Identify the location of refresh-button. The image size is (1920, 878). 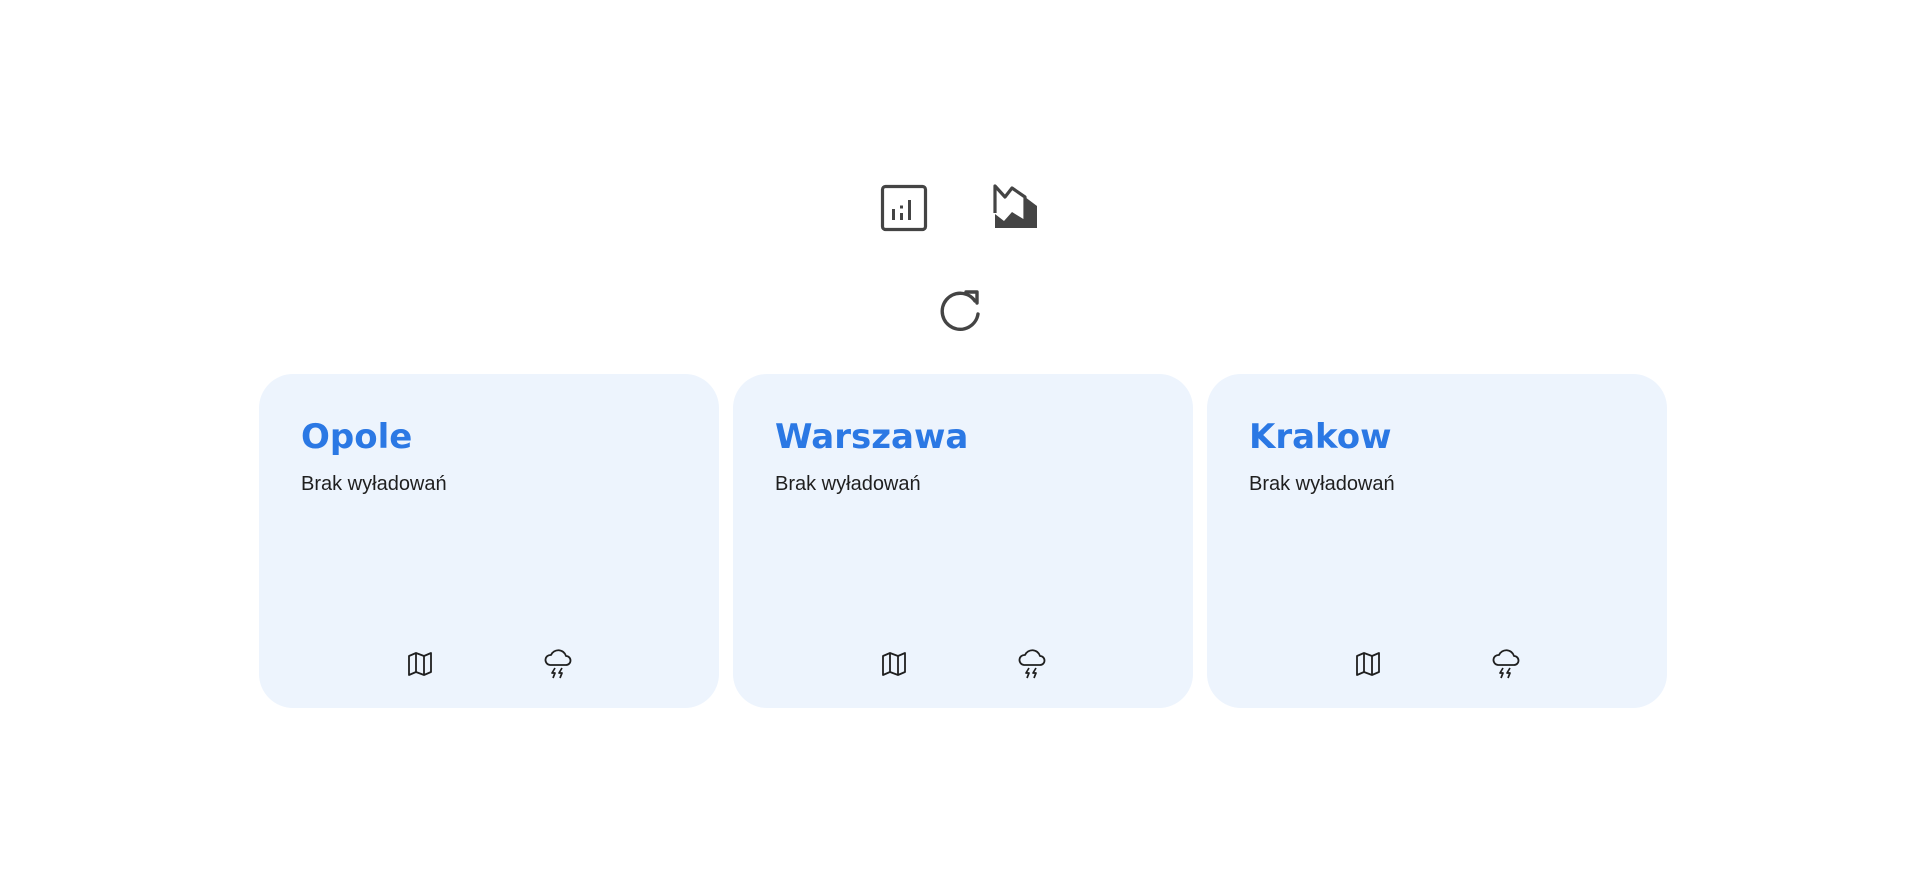
(960, 310).